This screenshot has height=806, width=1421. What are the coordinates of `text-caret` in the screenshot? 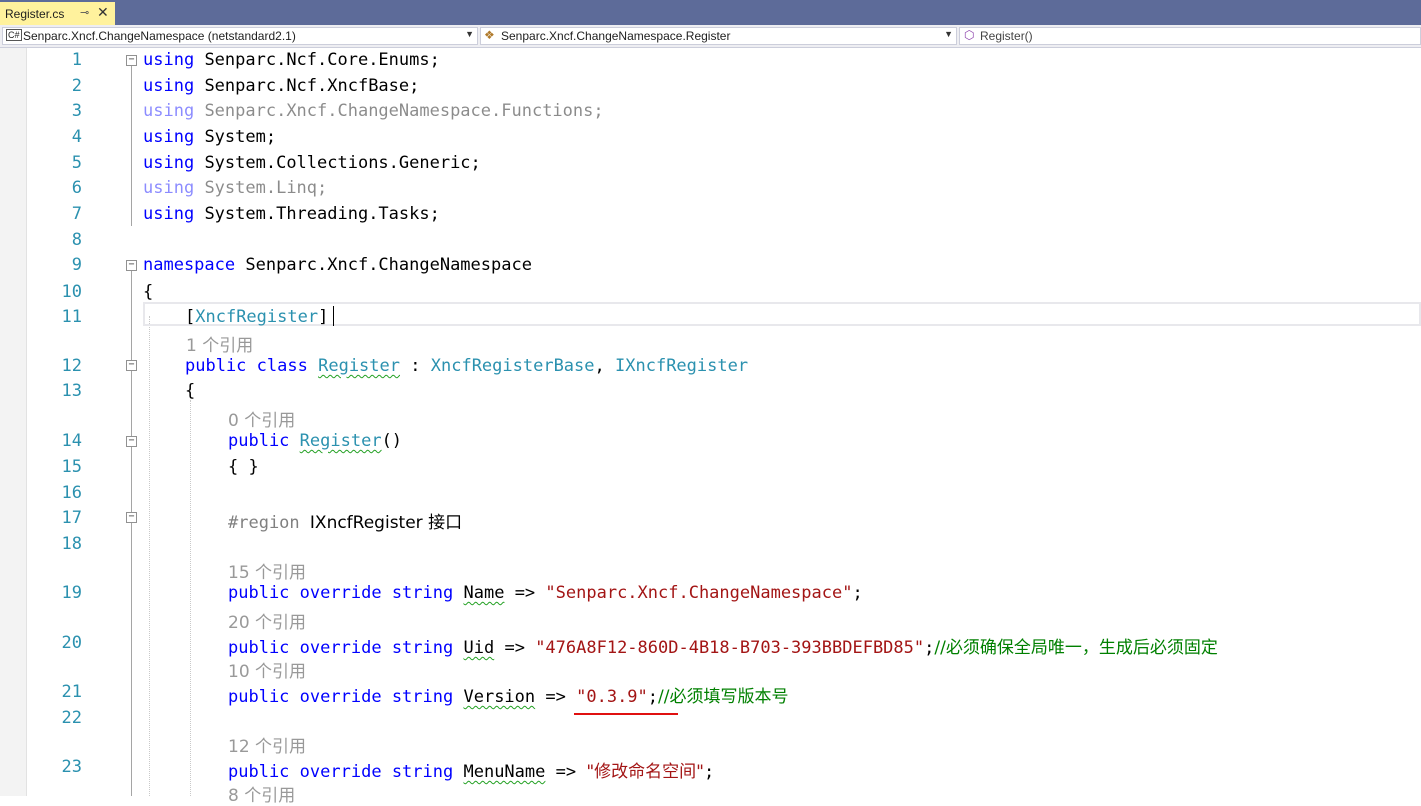 It's located at (333, 316).